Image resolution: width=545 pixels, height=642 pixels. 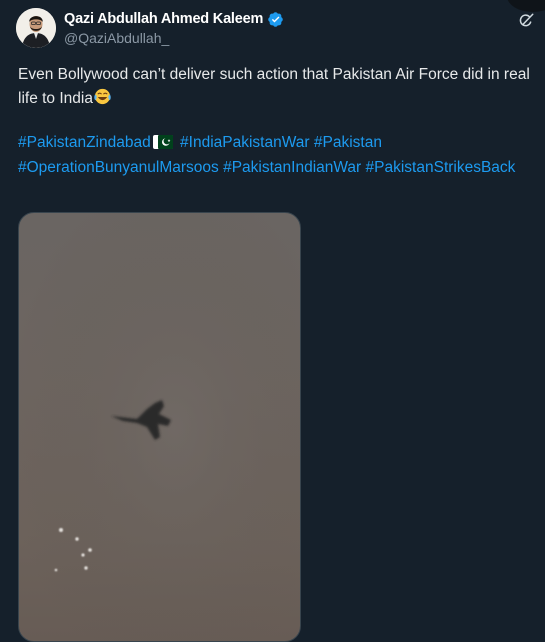 I want to click on tears-of-joy-emoji-icon, so click(x=102, y=100).